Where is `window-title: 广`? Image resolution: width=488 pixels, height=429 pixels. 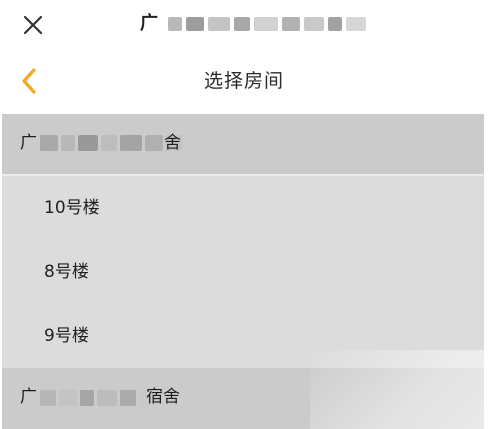 window-title: 广 is located at coordinates (253, 24).